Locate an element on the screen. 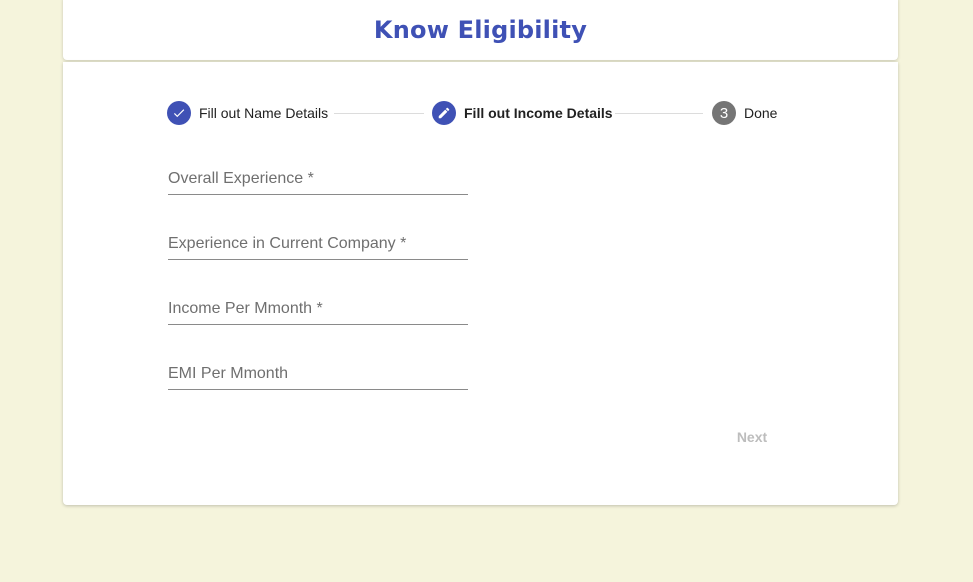  pencil-icon is located at coordinates (444, 113).